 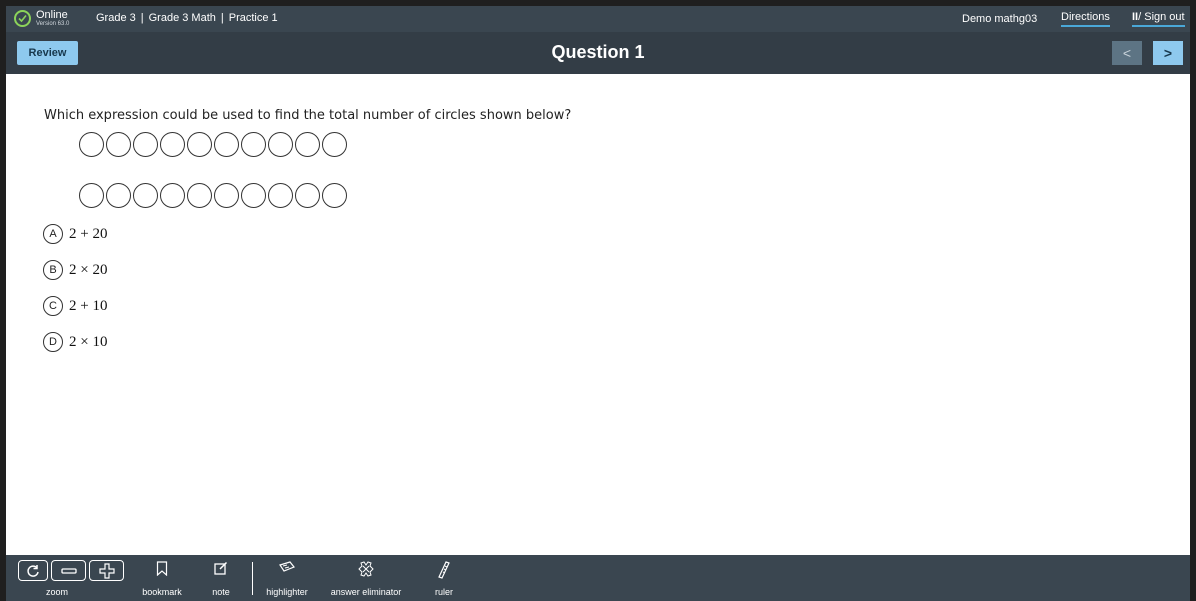 What do you see at coordinates (53, 342) in the screenshot?
I see `choice-letter-d: D` at bounding box center [53, 342].